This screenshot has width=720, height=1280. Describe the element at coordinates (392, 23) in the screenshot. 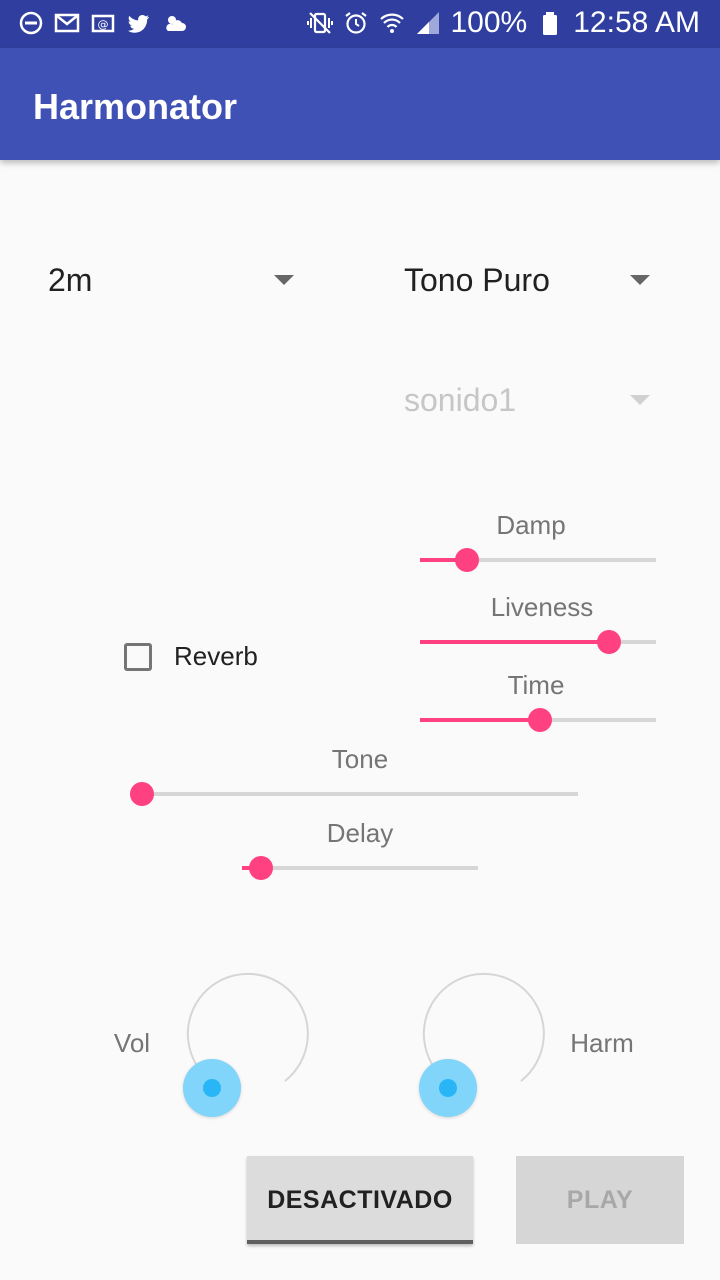

I see `wifi-icon` at that location.